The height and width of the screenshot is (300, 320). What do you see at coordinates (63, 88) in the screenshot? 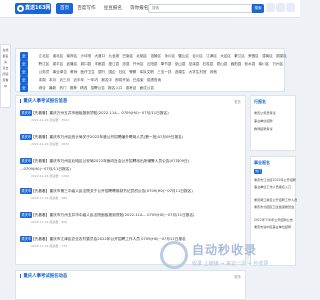
I see `filter-option: 热门` at bounding box center [63, 88].